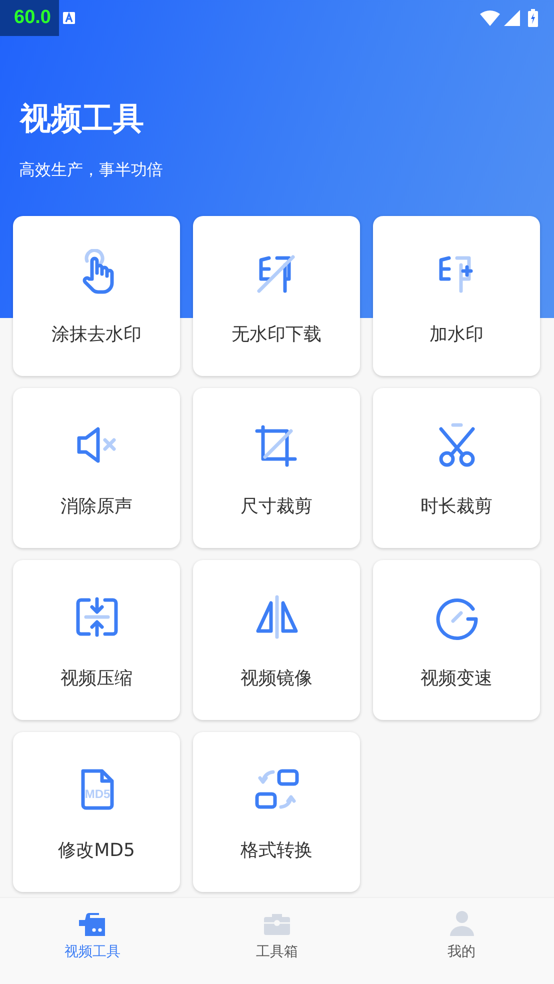 The width and height of the screenshot is (554, 984). I want to click on notification-icon, so click(68, 18).